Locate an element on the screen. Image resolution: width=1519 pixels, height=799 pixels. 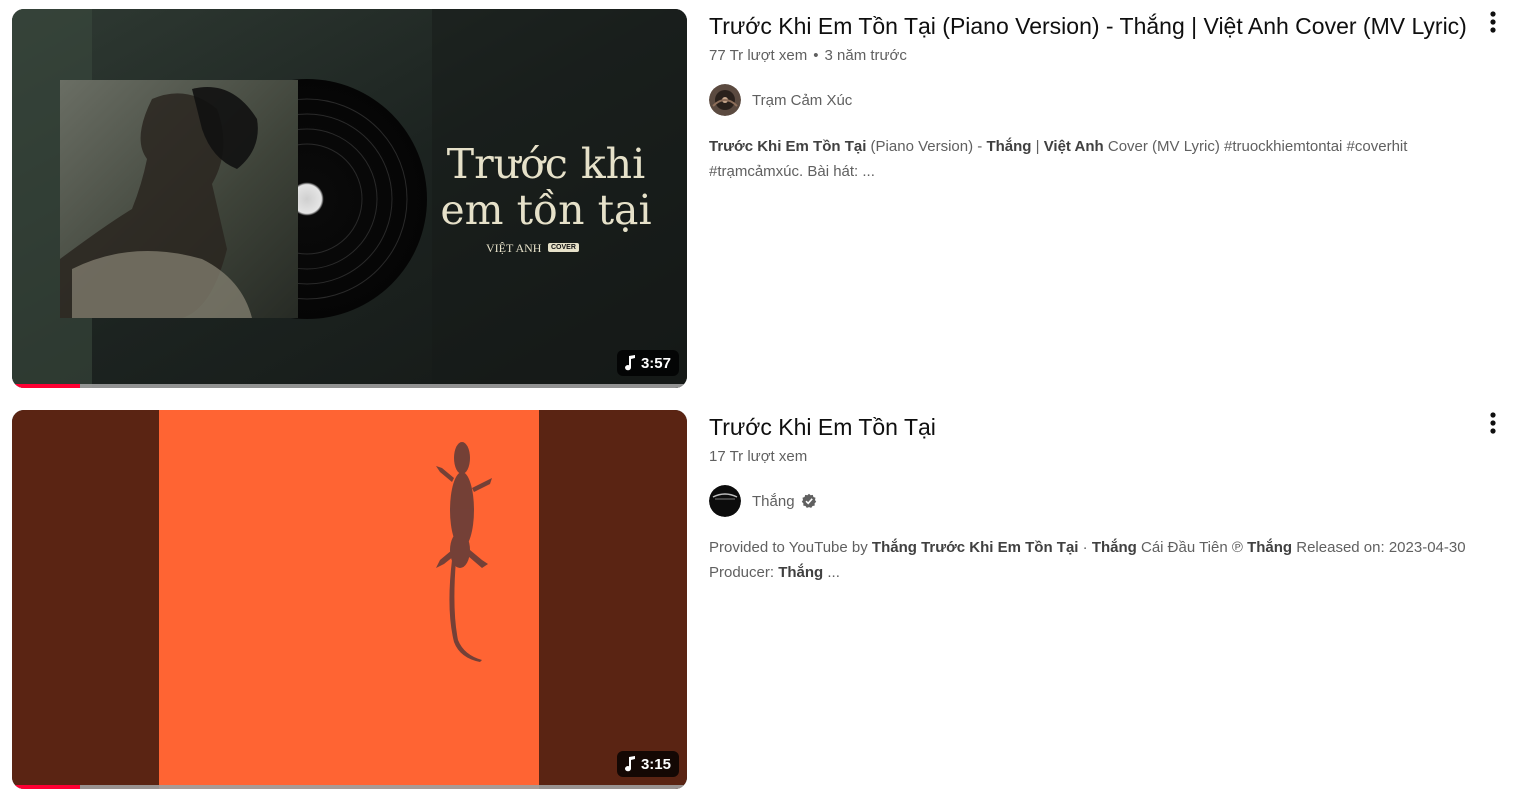
thumbnail-artist-text: VIỆT ANH is located at coordinates (514, 248).